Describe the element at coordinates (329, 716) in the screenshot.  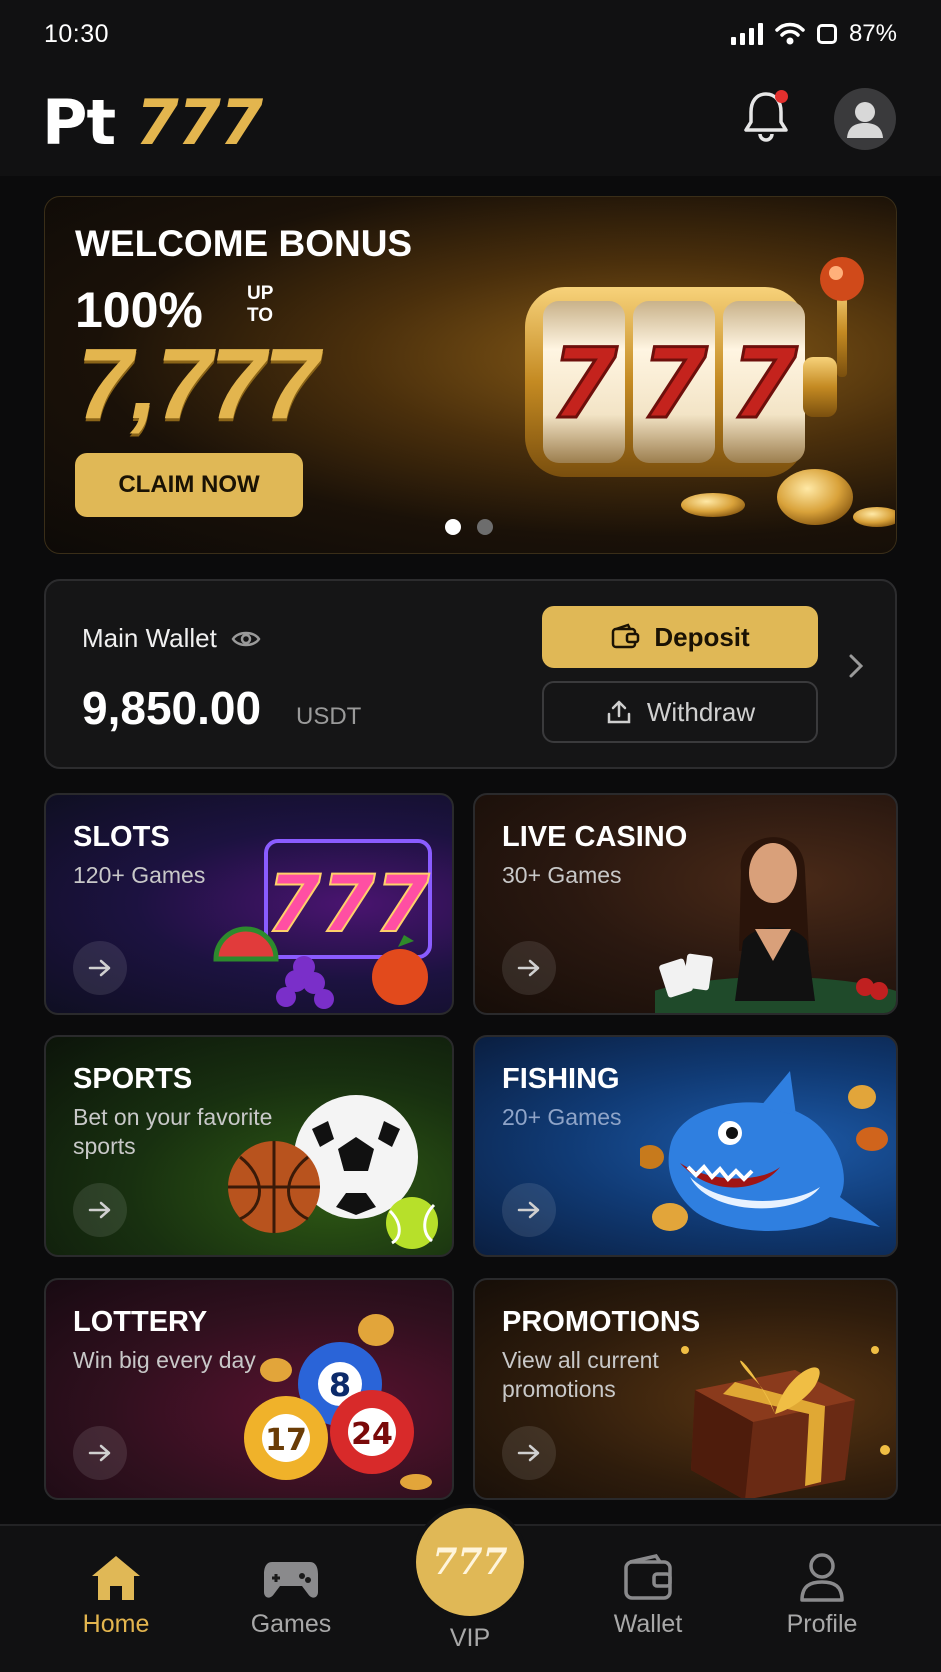
I see `wallet-currency: USDT` at that location.